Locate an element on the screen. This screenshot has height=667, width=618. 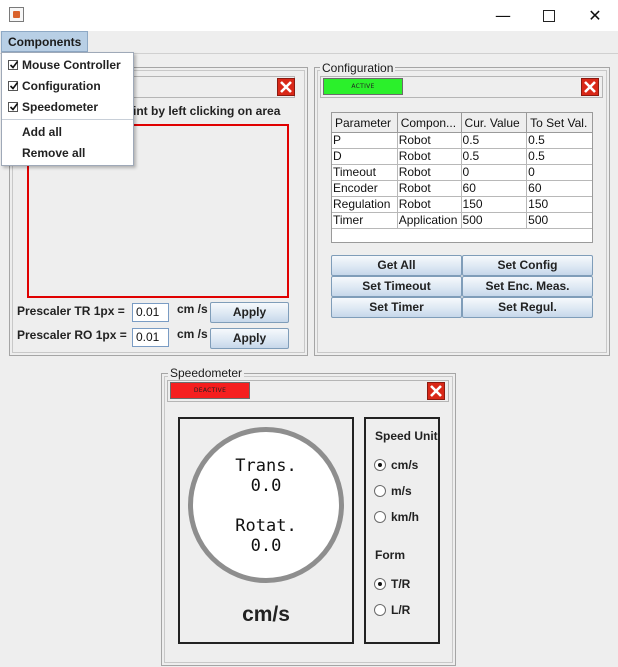
form-lr-label: L/R is located at coordinates (400, 610).